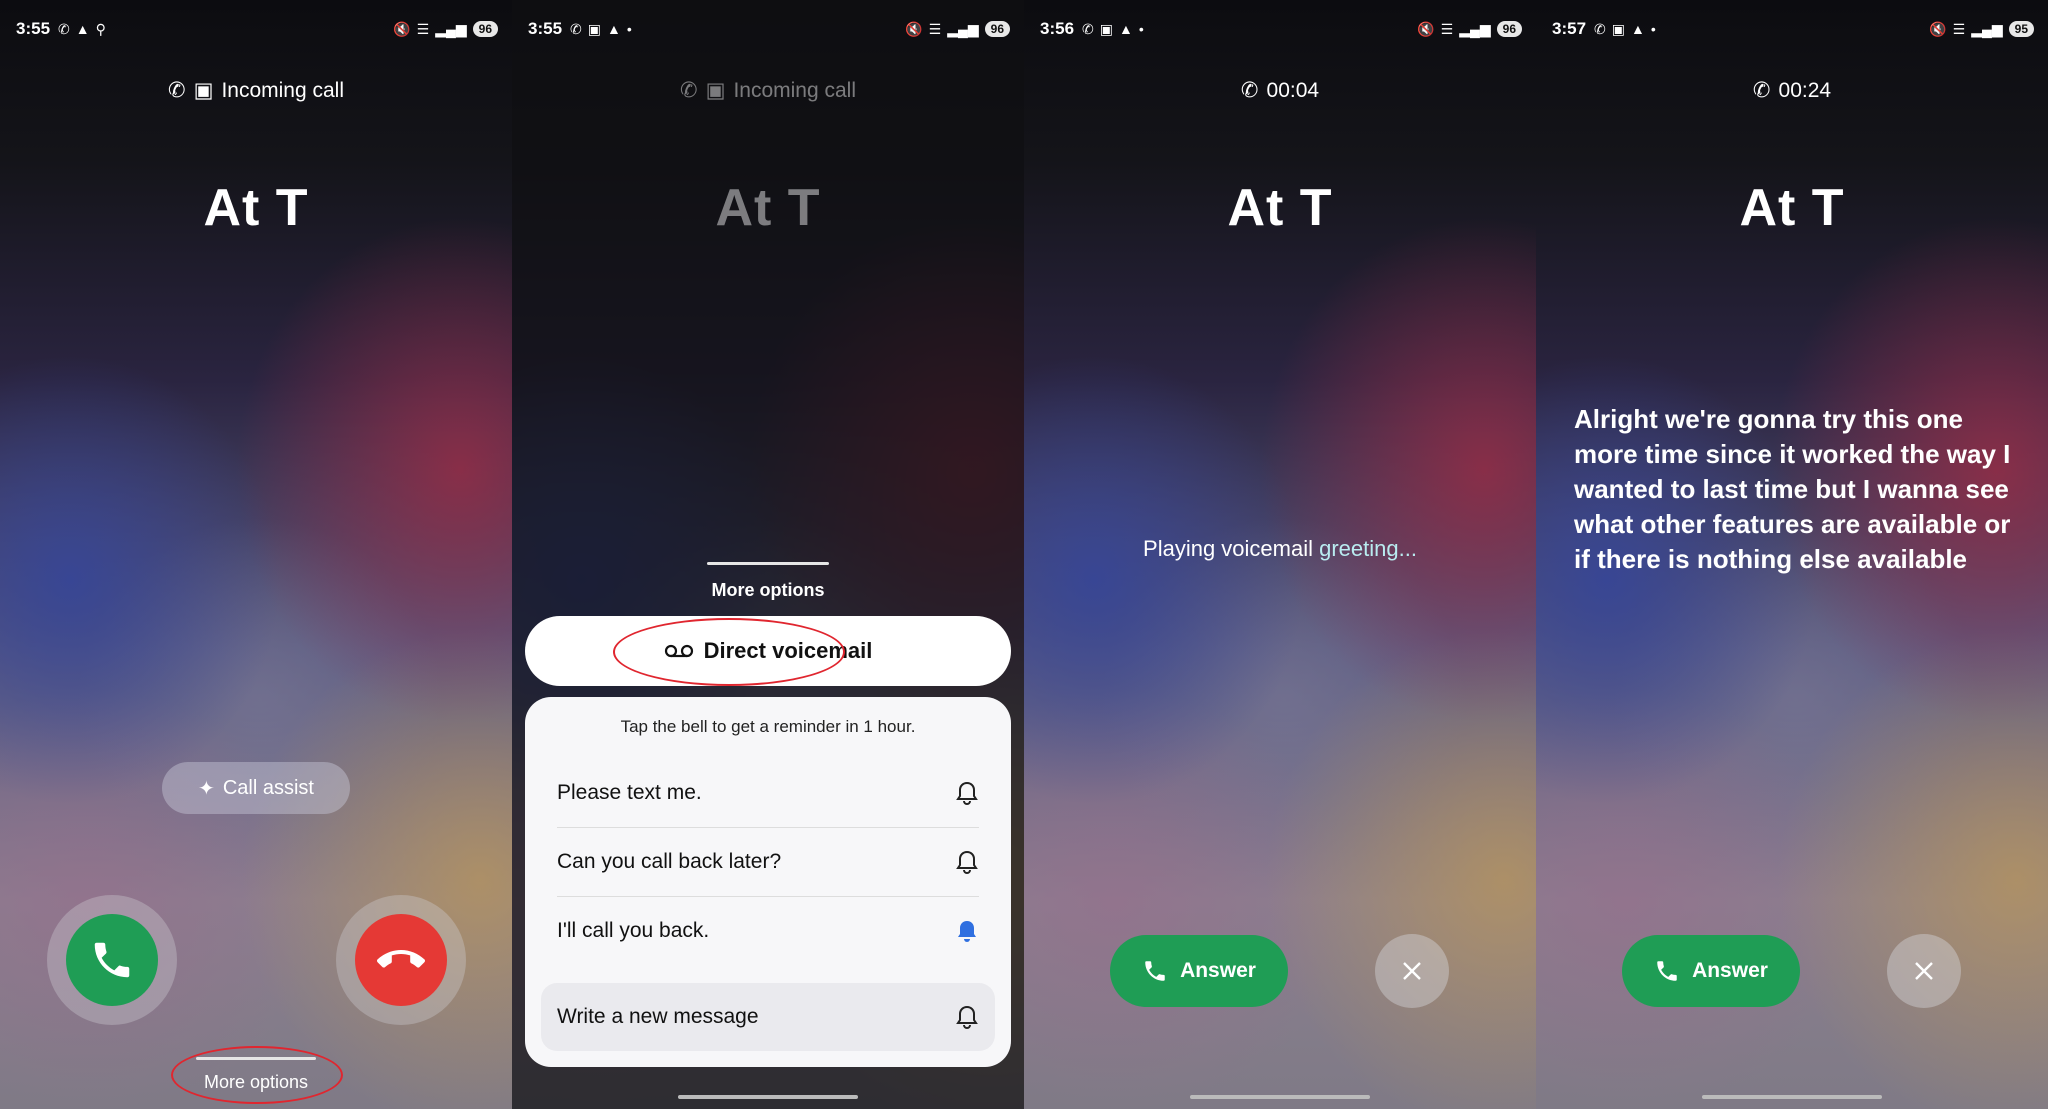  Describe the element at coordinates (1293, 90) in the screenshot. I see `call-timer-value: 00:04` at that location.